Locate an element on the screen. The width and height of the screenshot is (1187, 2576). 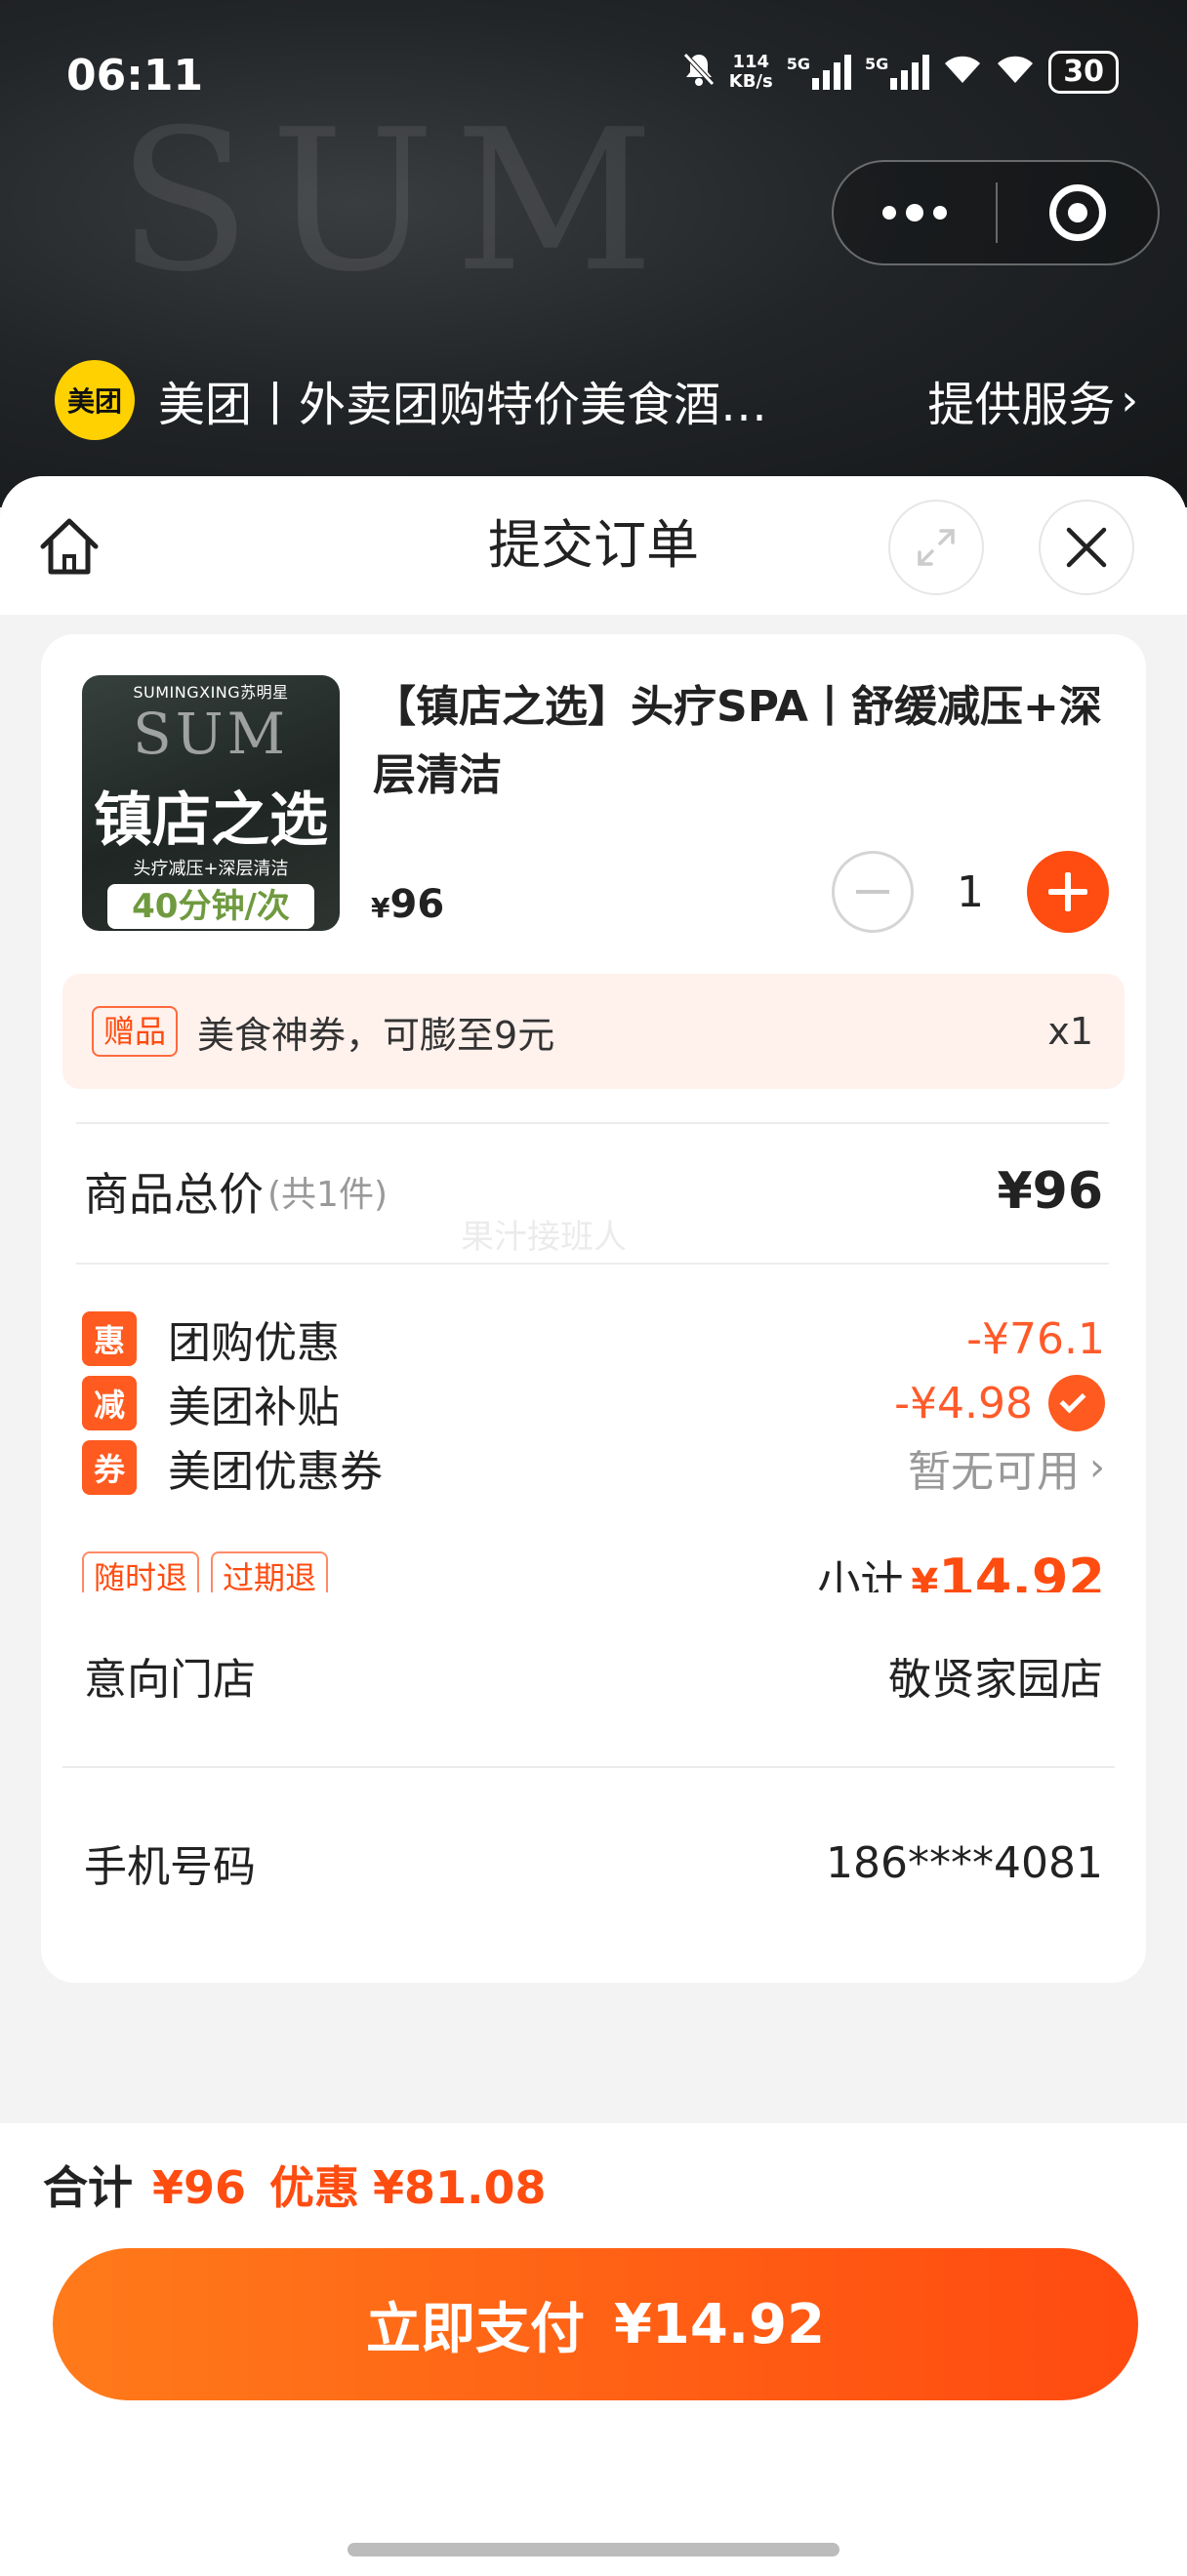
signal-5g-2: 5G is located at coordinates (897, 72).